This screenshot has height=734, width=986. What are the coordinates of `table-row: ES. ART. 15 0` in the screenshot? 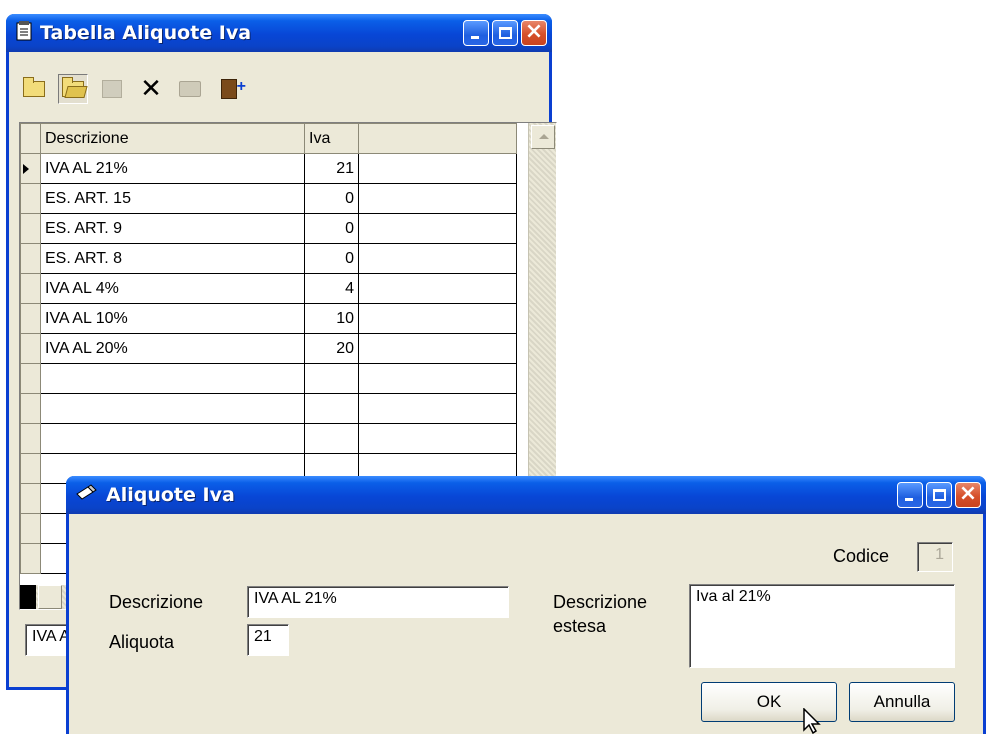 It's located at (268, 198).